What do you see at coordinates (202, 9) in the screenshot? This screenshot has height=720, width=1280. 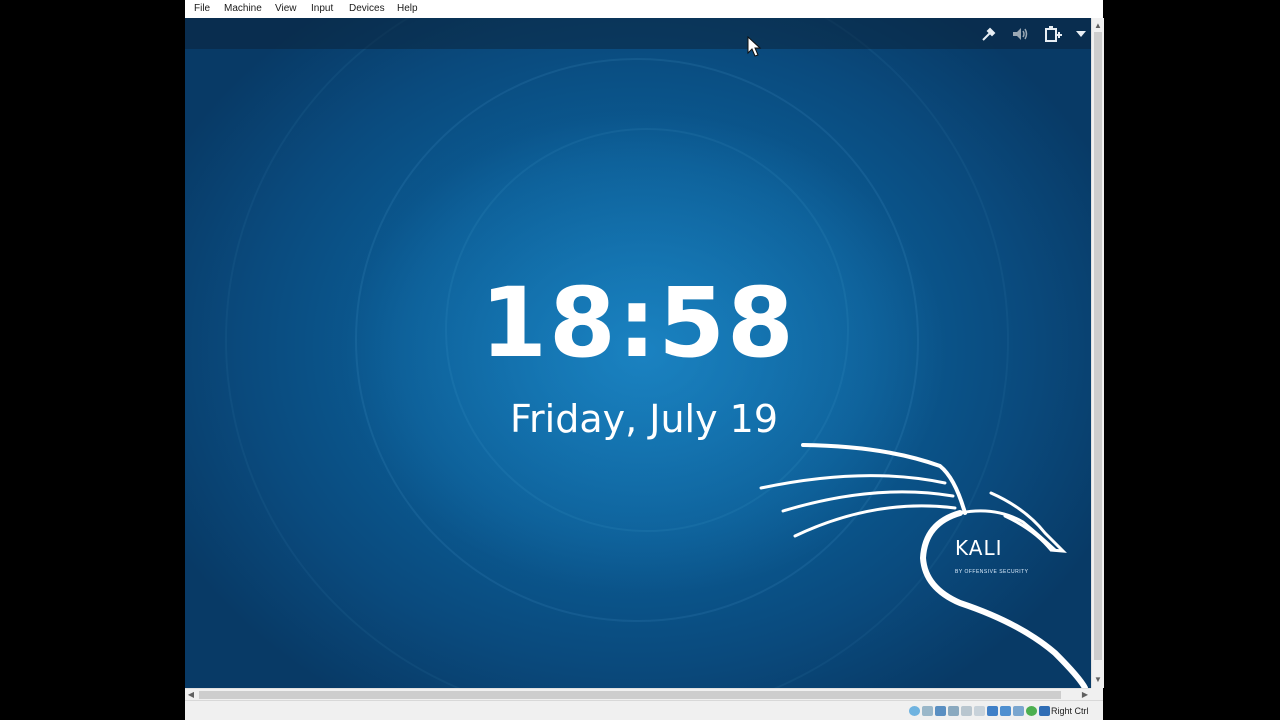 I see `menu-file: File` at bounding box center [202, 9].